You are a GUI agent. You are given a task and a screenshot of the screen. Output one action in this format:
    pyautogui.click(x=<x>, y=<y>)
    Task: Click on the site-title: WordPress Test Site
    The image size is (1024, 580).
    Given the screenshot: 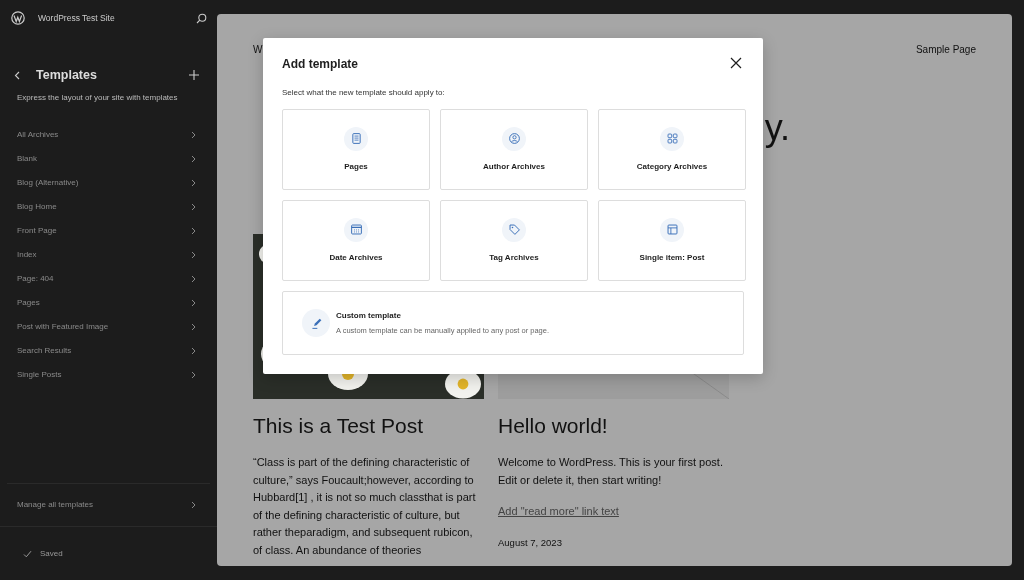 What is the action you would take?
    pyautogui.click(x=77, y=18)
    